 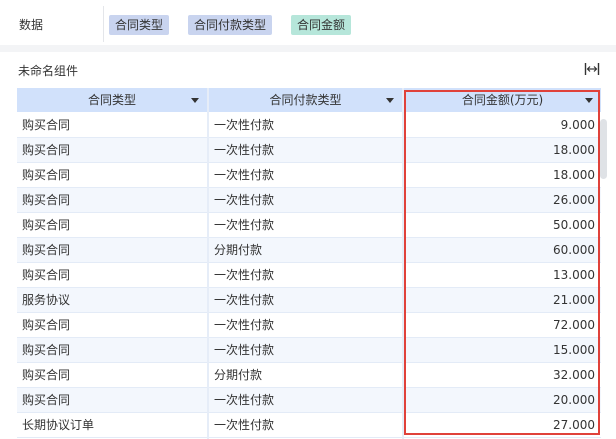 I want to click on table-row: 购买合同 分期付款 32.000, so click(x=309, y=375).